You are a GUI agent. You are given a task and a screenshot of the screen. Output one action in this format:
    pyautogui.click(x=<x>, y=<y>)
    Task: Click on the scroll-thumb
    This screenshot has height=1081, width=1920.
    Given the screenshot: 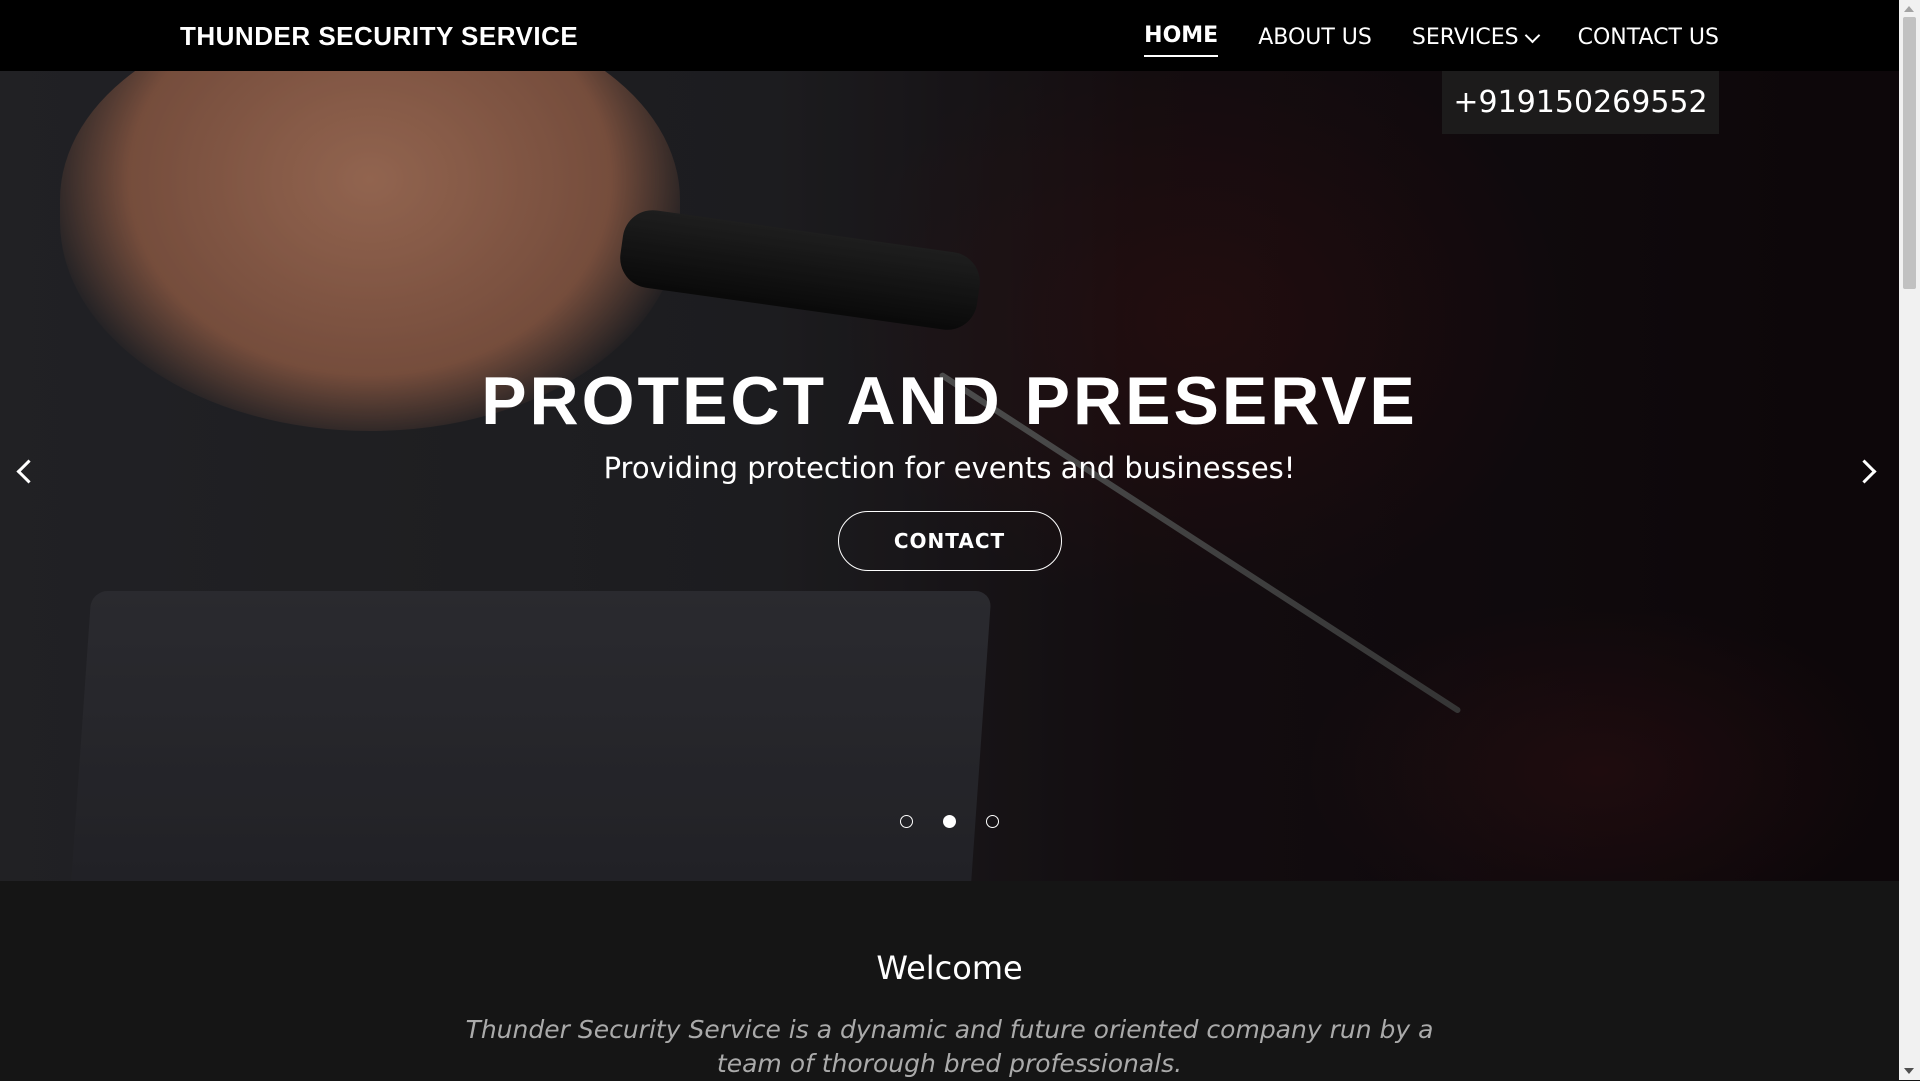 What is the action you would take?
    pyautogui.click(x=1909, y=153)
    